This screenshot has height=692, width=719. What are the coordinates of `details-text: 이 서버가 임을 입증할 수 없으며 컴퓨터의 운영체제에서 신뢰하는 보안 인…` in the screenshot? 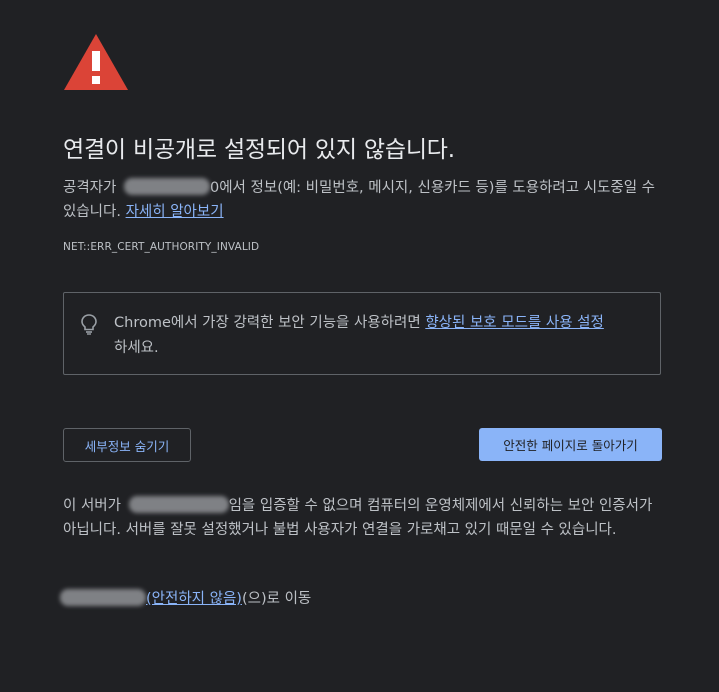 It's located at (363, 518).